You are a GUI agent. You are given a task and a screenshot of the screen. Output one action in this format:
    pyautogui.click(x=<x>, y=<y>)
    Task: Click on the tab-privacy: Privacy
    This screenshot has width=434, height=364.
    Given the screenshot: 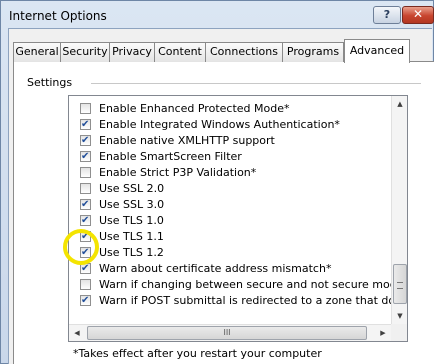 What is the action you would take?
    pyautogui.click(x=132, y=52)
    